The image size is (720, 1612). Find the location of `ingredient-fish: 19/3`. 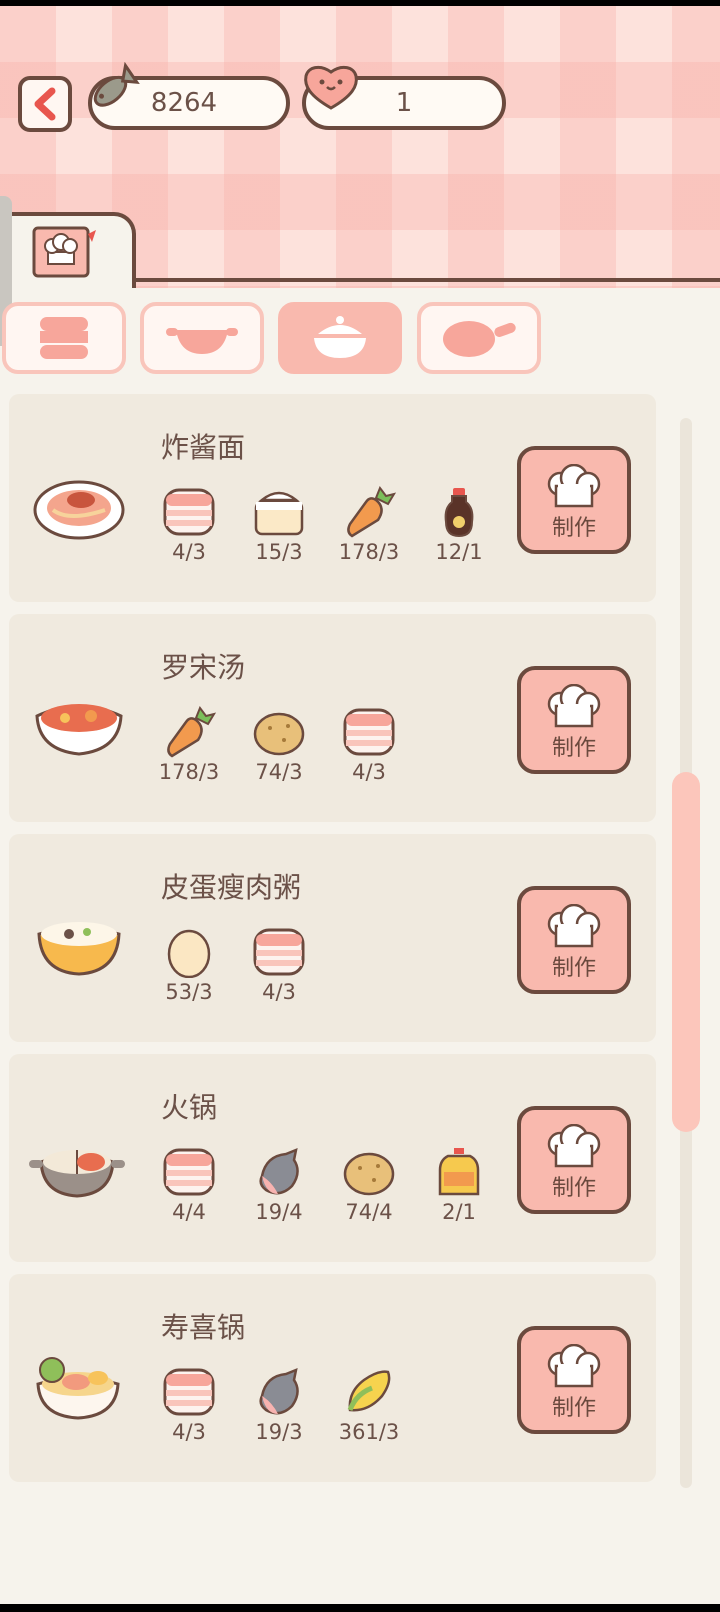

ingredient-fish: 19/3 is located at coordinates (279, 1405).